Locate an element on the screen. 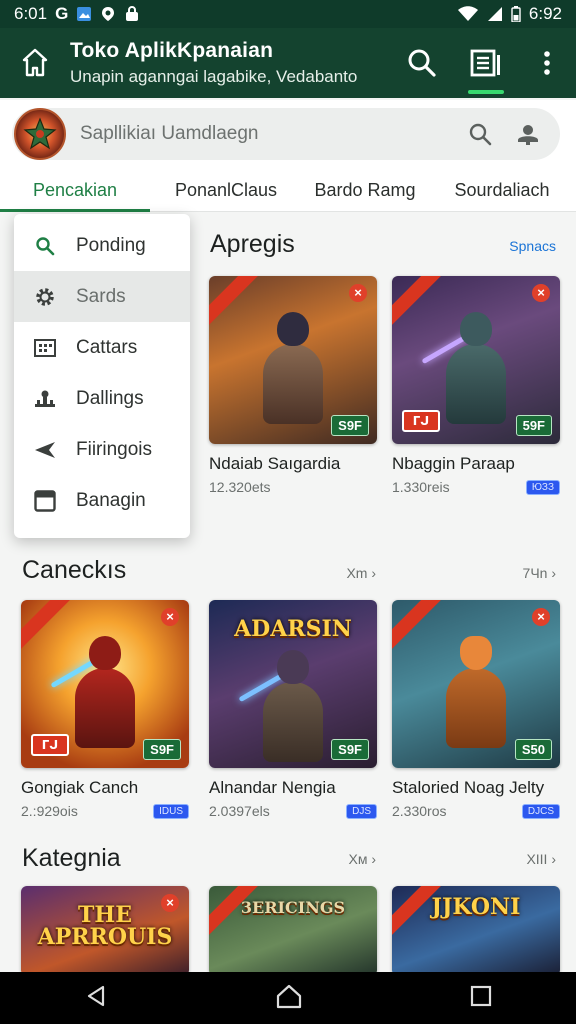 The image size is (576, 1024). app-card: × S9F Ndaiab Saıgardia 12.320ets is located at coordinates (293, 385).